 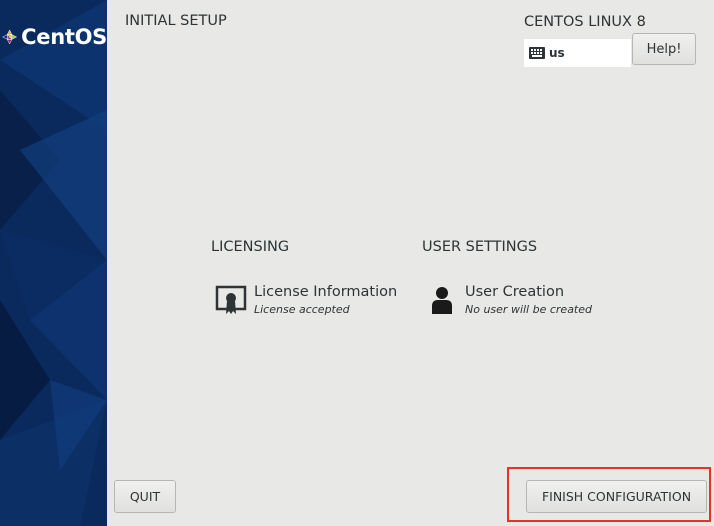 I want to click on user-icon, so click(x=442, y=300).